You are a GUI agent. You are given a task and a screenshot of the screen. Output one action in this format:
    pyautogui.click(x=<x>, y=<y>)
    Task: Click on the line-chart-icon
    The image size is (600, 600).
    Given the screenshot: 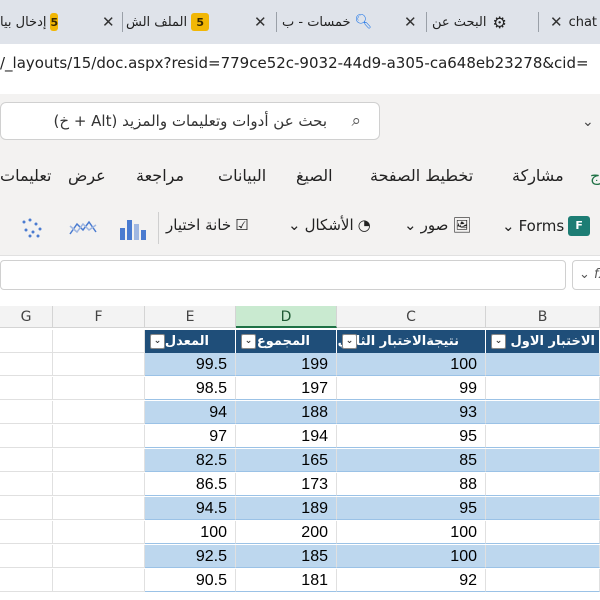 What is the action you would take?
    pyautogui.click(x=83, y=228)
    